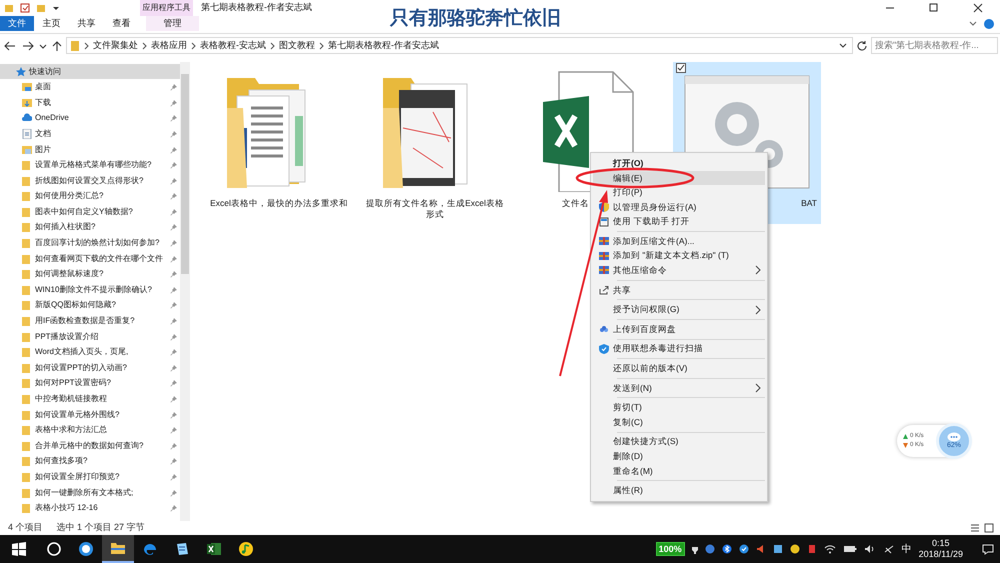 Image resolution: width=1000 pixels, height=563 pixels. I want to click on sidebar-item: 如何一键删除所有文本格式;, so click(90, 492).